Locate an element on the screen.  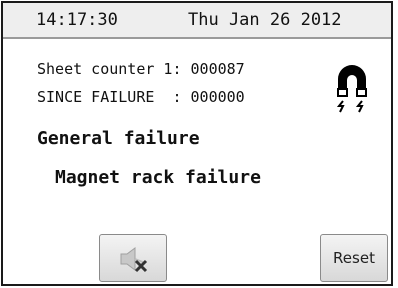
clock-time: 14:17:30 is located at coordinates (77, 20).